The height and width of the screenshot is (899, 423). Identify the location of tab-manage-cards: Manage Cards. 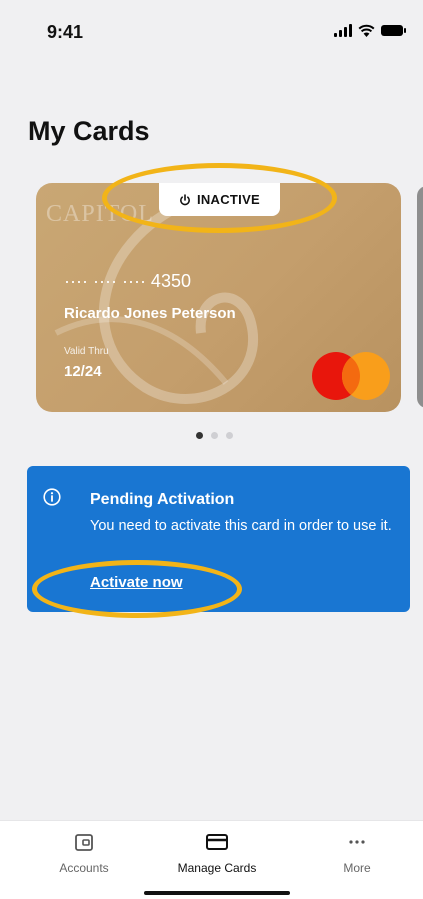
(217, 853).